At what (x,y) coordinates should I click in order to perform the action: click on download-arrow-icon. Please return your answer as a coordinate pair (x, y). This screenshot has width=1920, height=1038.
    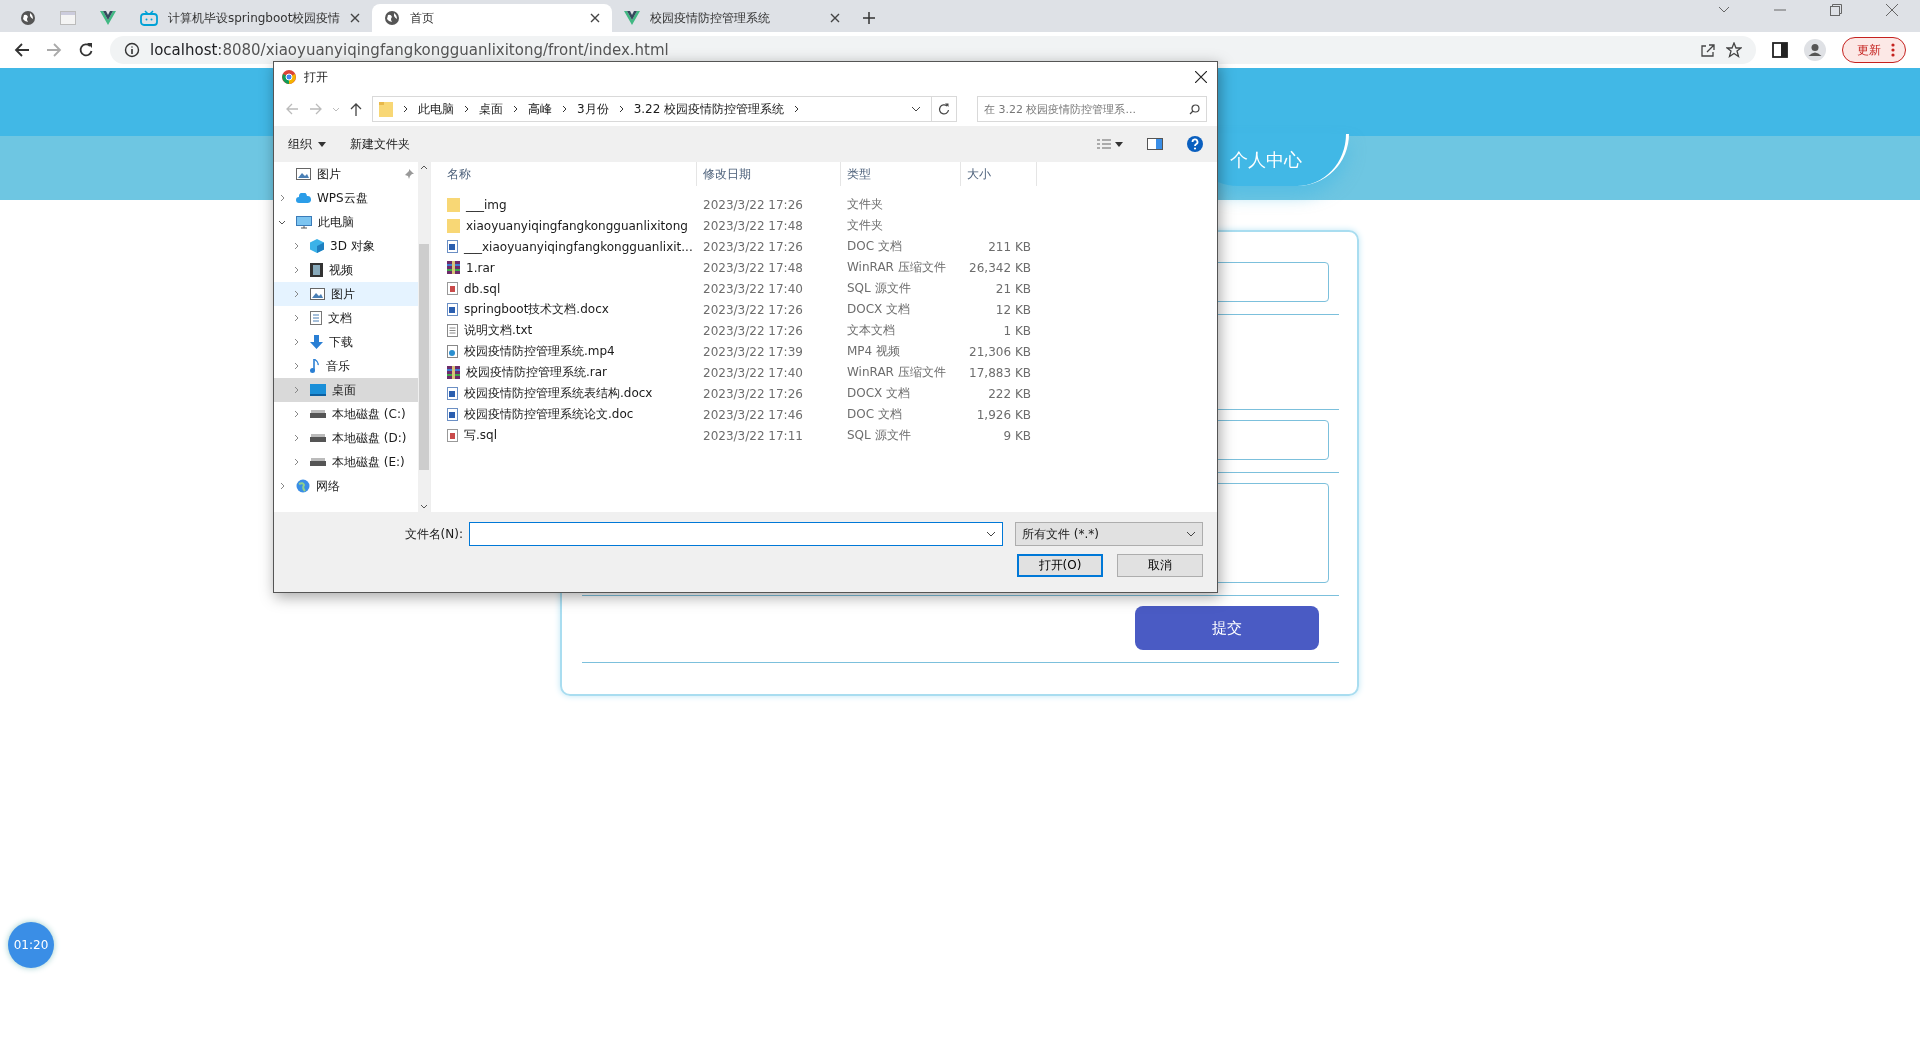
    Looking at the image, I should click on (316, 342).